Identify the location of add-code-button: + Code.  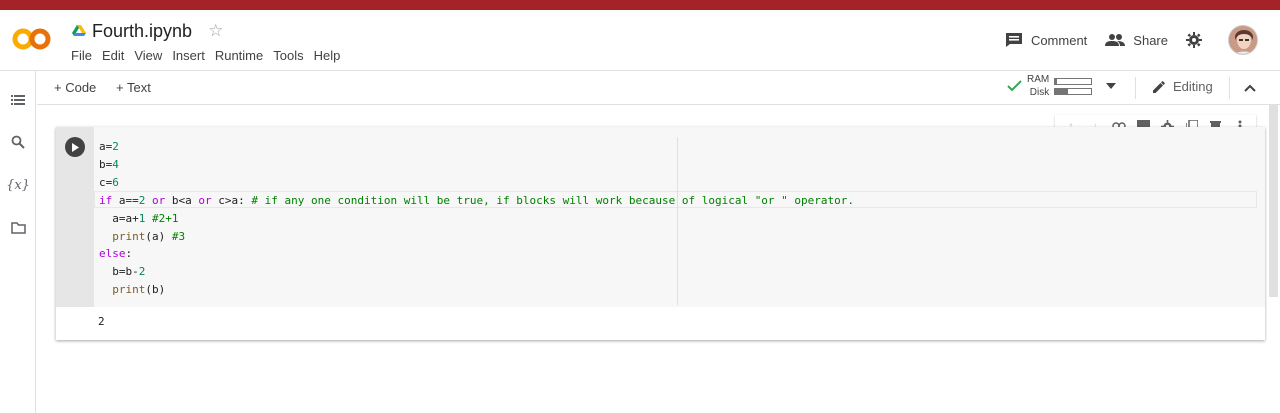
(75, 87).